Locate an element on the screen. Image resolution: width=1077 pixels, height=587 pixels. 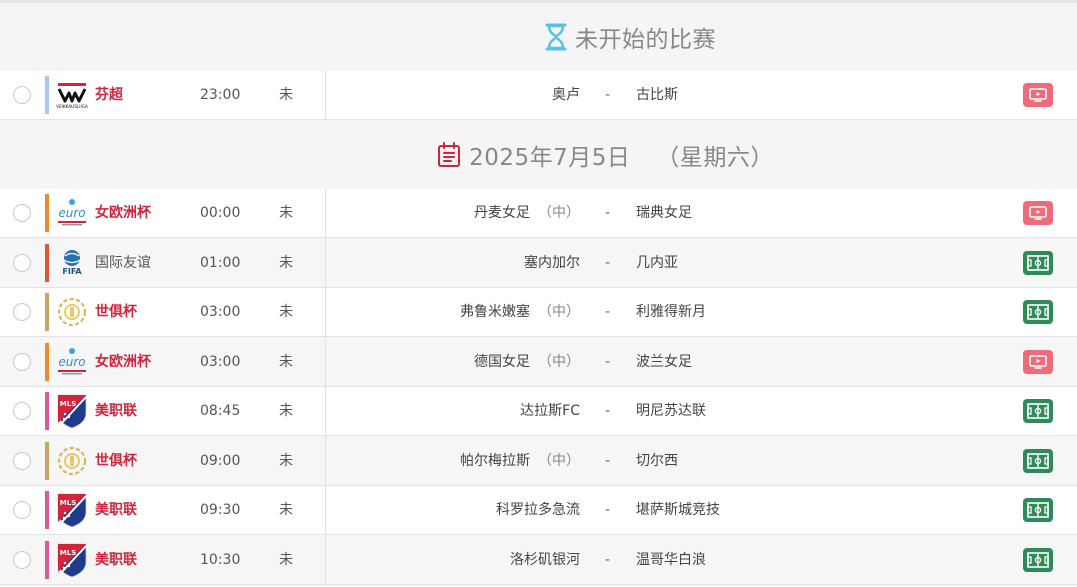
home-team-name: 弗鲁米嫩塞 is located at coordinates (495, 312).